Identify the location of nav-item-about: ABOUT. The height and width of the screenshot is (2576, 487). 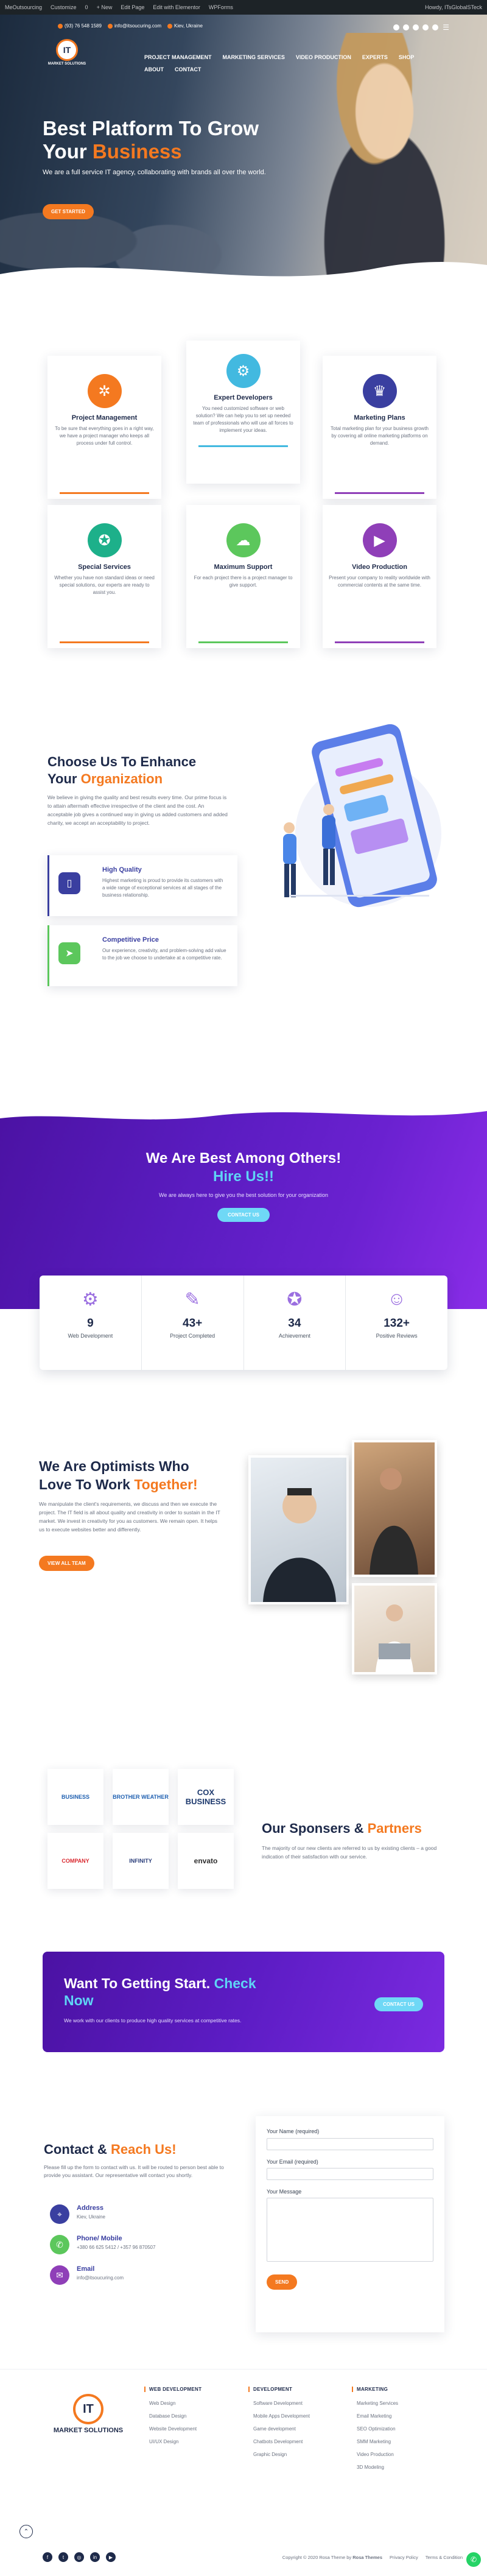
(154, 69).